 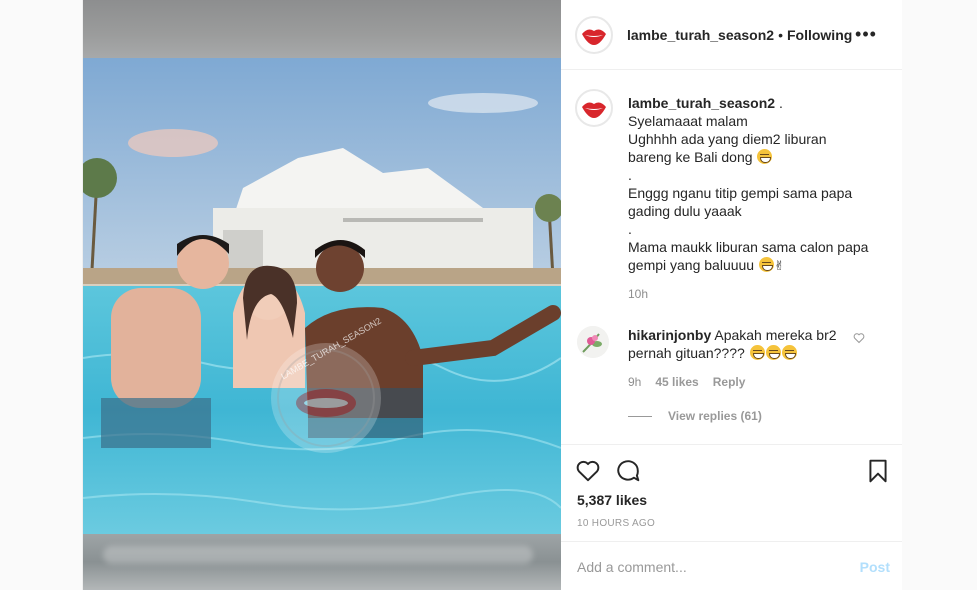 What do you see at coordinates (735, 471) in the screenshot?
I see `action-bar` at bounding box center [735, 471].